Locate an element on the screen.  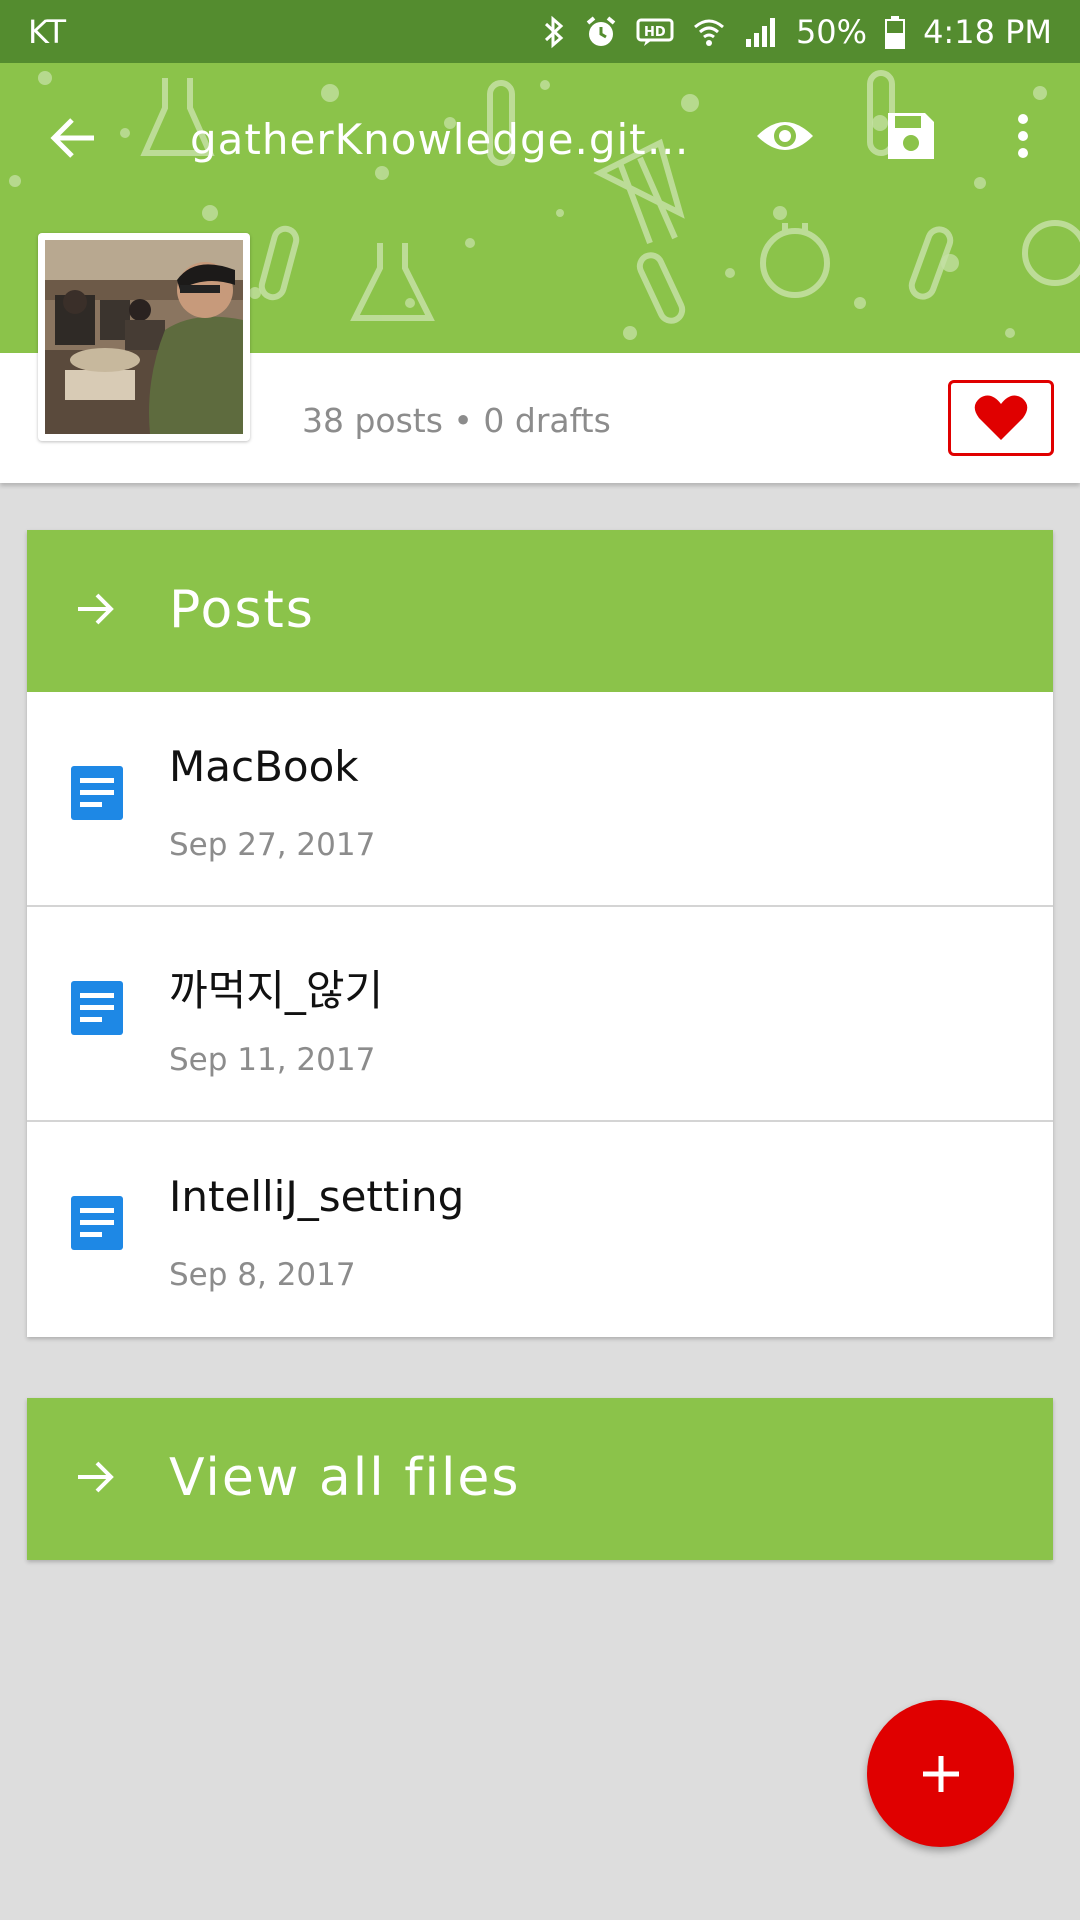
save-button is located at coordinates (911, 136).